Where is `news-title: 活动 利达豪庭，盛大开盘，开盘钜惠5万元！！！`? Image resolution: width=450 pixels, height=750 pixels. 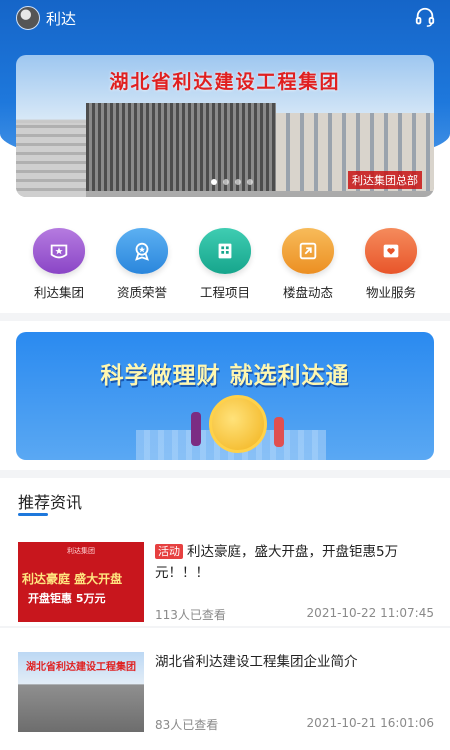 news-title: 活动 利达豪庭，盛大开盘，开盘钜惠5万元！！！ is located at coordinates (296, 563).